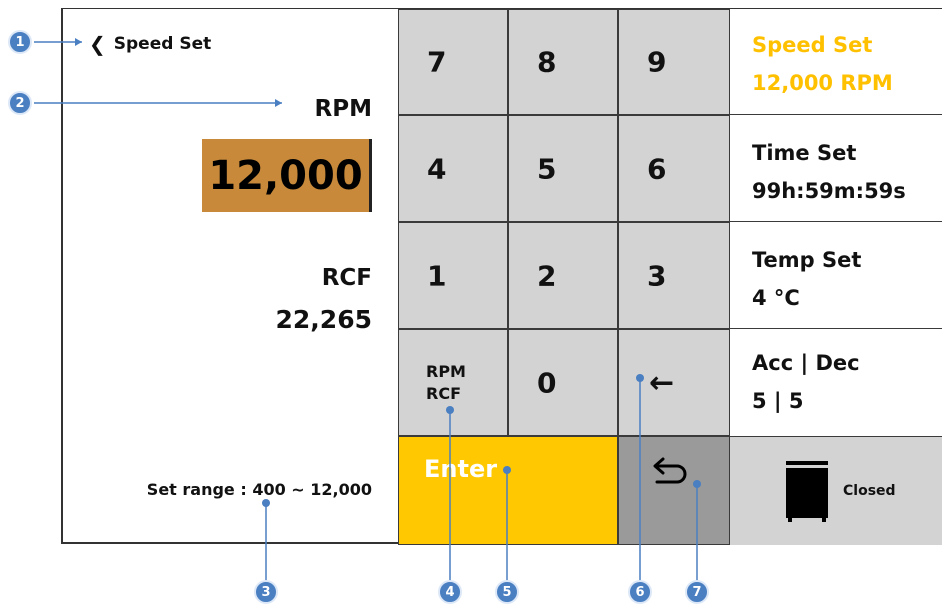  I want to click on callout-5-anchor, so click(507, 470).